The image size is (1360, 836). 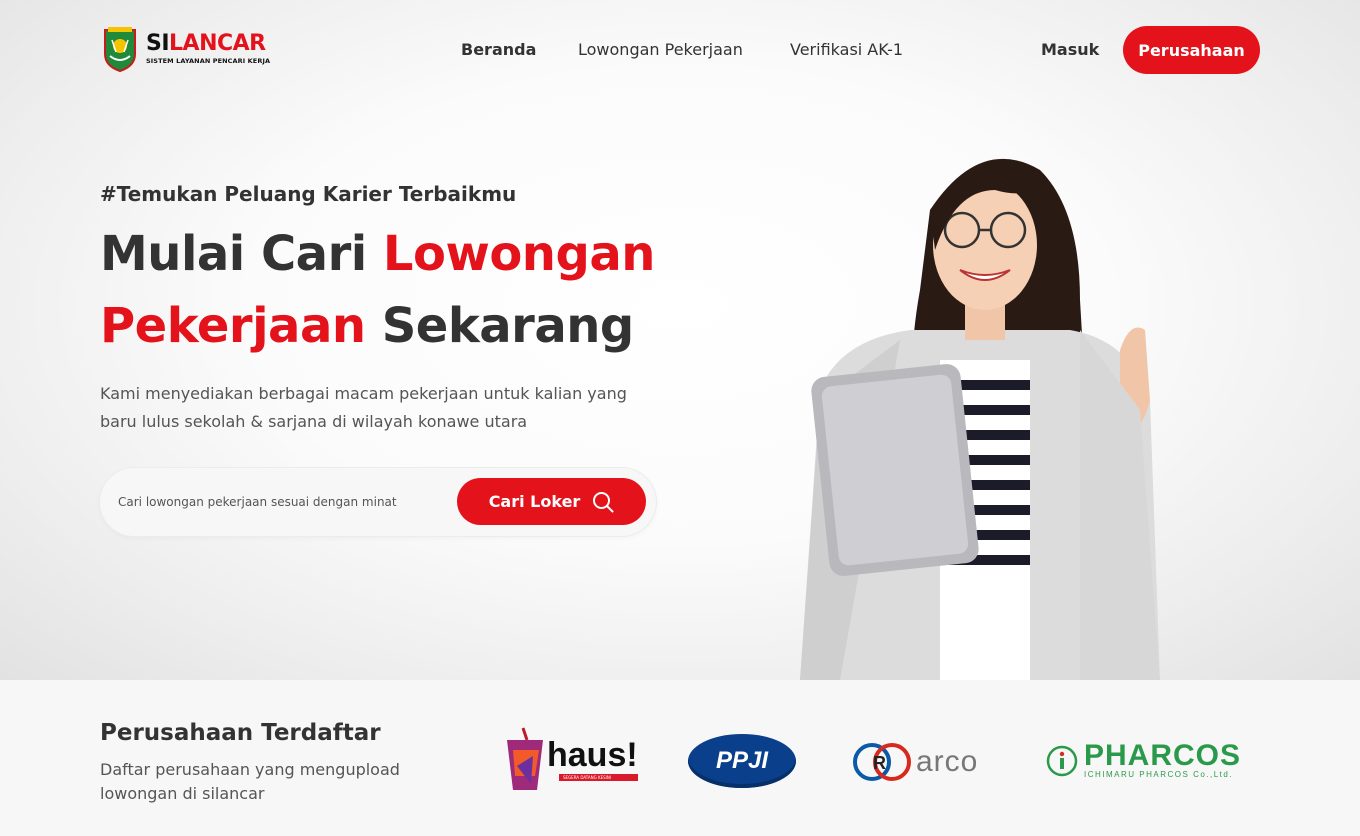 What do you see at coordinates (217, 43) in the screenshot?
I see `brand-name-part2: LANCAR` at bounding box center [217, 43].